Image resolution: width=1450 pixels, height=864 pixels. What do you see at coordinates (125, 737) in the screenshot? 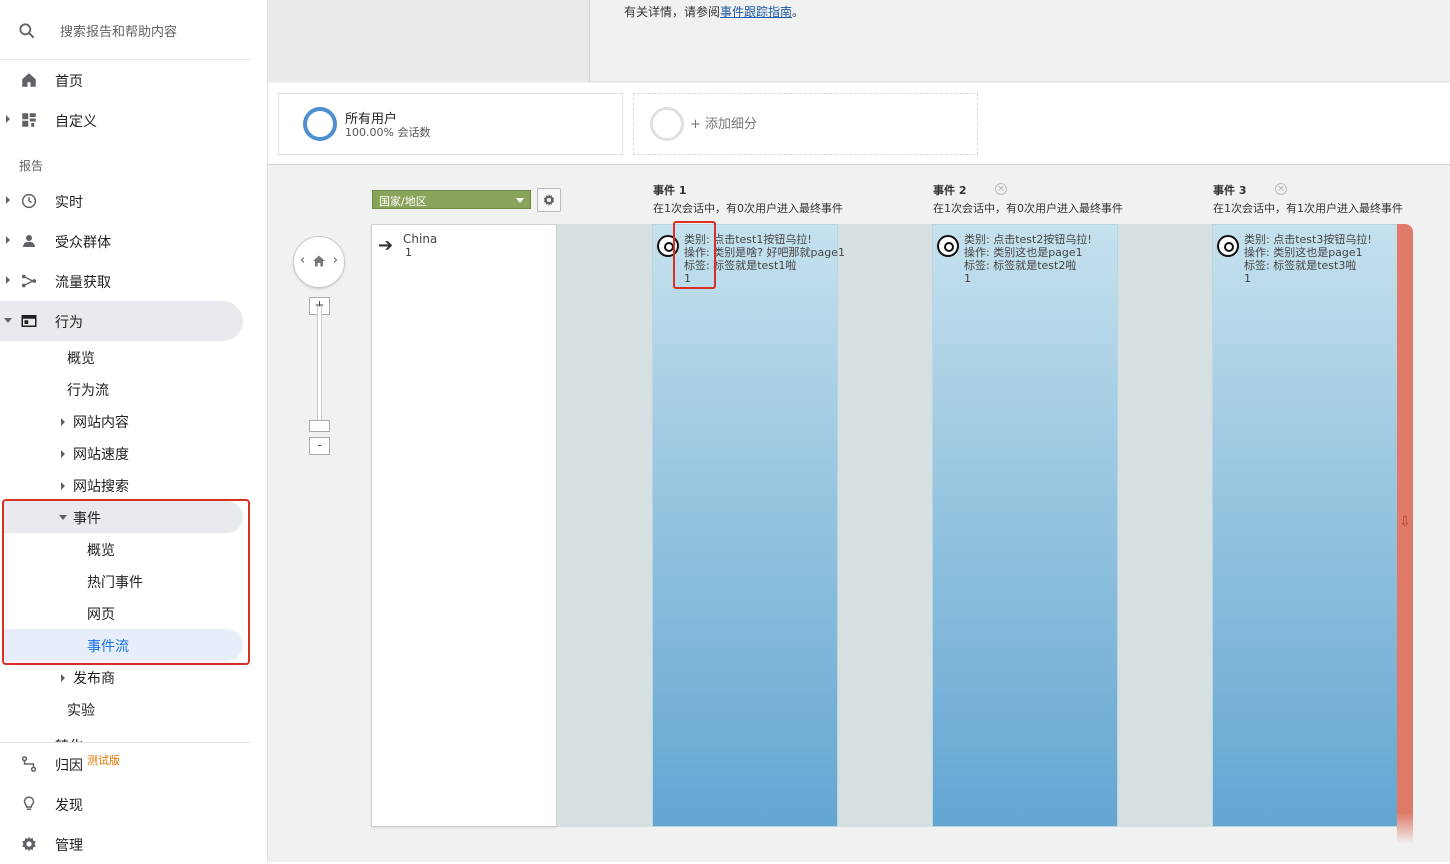
I see `nav-conversions-partial: 转化` at bounding box center [125, 737].